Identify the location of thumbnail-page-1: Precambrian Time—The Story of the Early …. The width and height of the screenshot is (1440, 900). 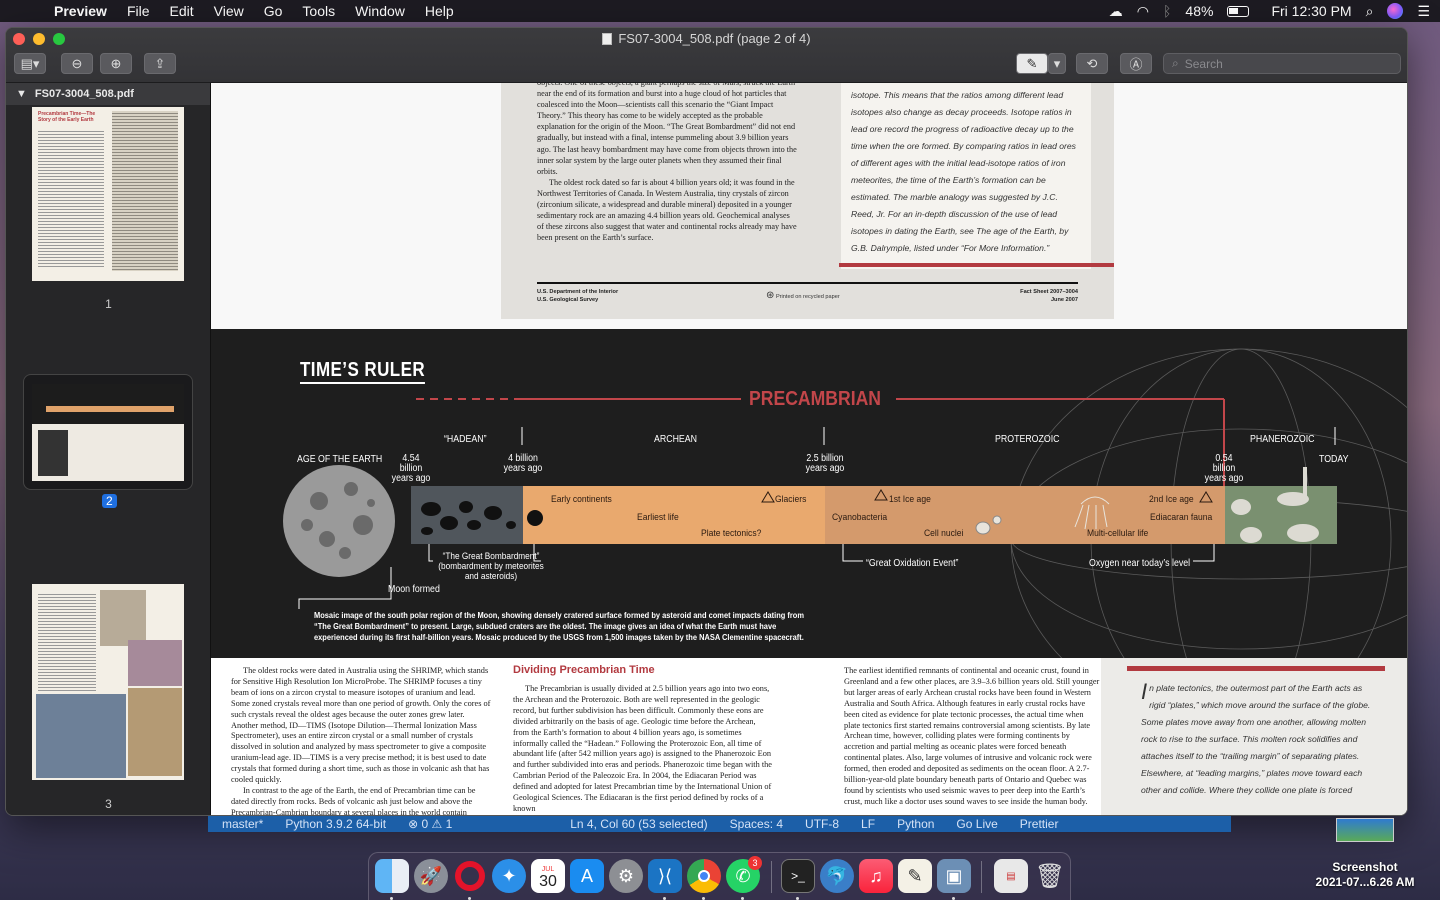
(108, 194).